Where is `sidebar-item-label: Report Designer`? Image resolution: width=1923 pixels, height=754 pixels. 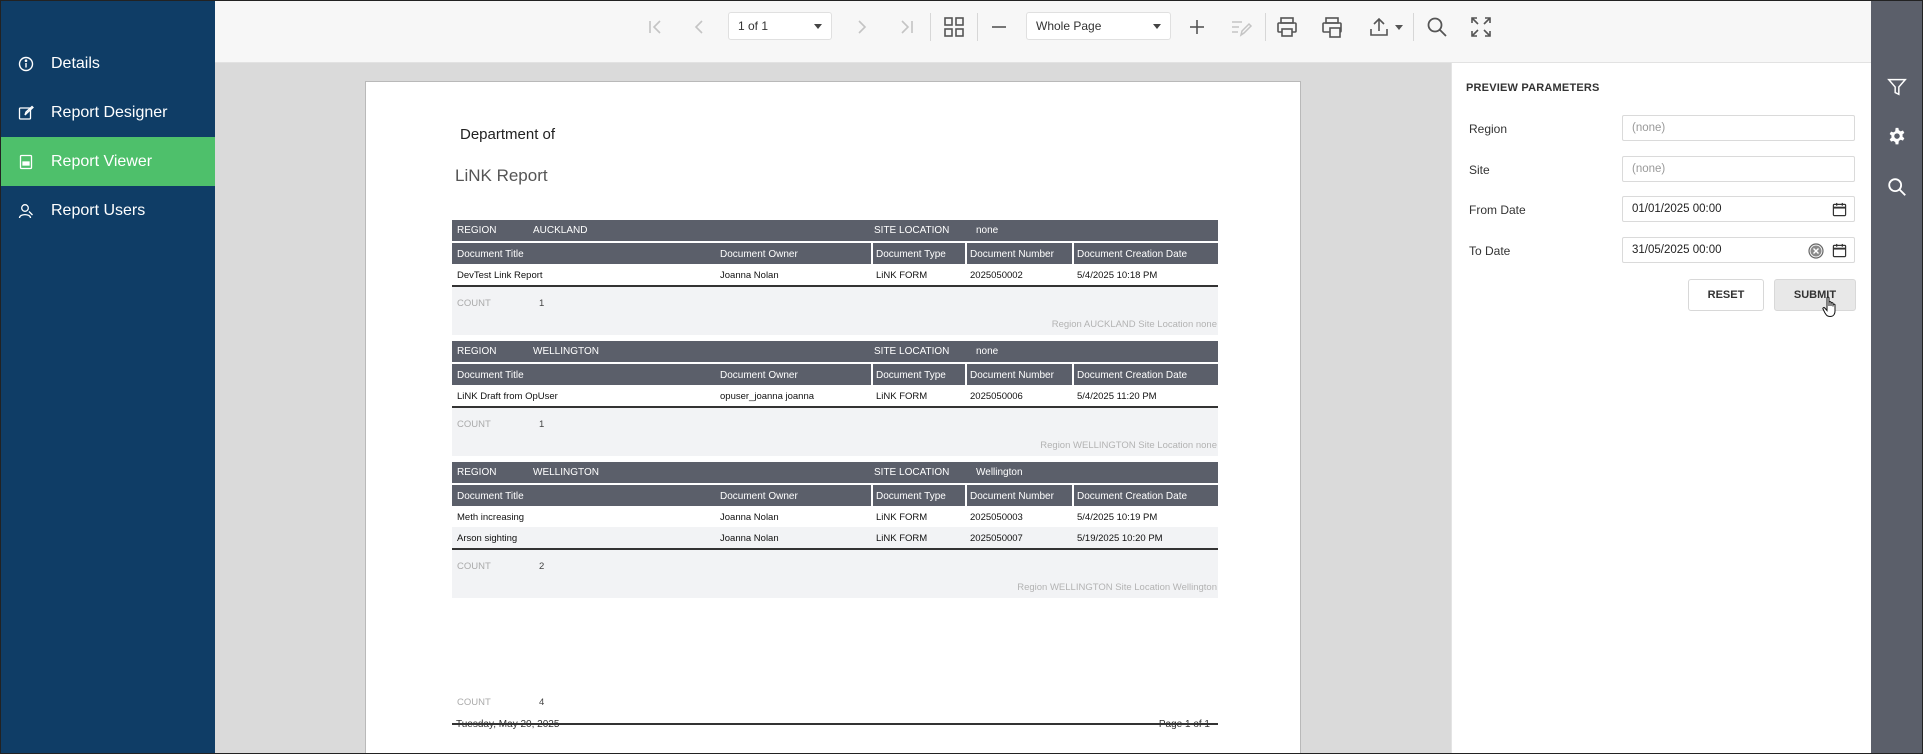
sidebar-item-label: Report Designer is located at coordinates (109, 112).